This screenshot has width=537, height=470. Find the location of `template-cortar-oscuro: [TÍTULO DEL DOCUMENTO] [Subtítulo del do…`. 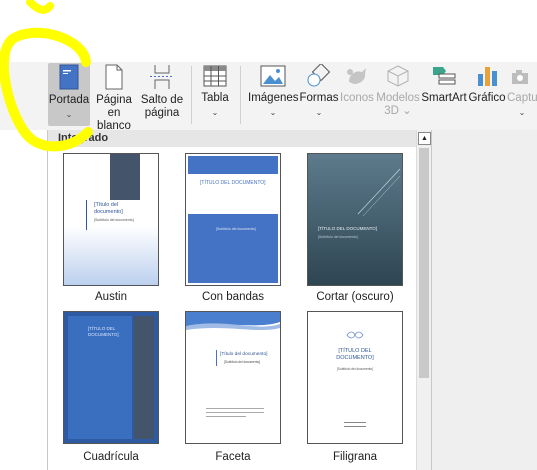

template-cortar-oscuro: [TÍTULO DEL DOCUMENTO] [Subtítulo del do… is located at coordinates (355, 219).